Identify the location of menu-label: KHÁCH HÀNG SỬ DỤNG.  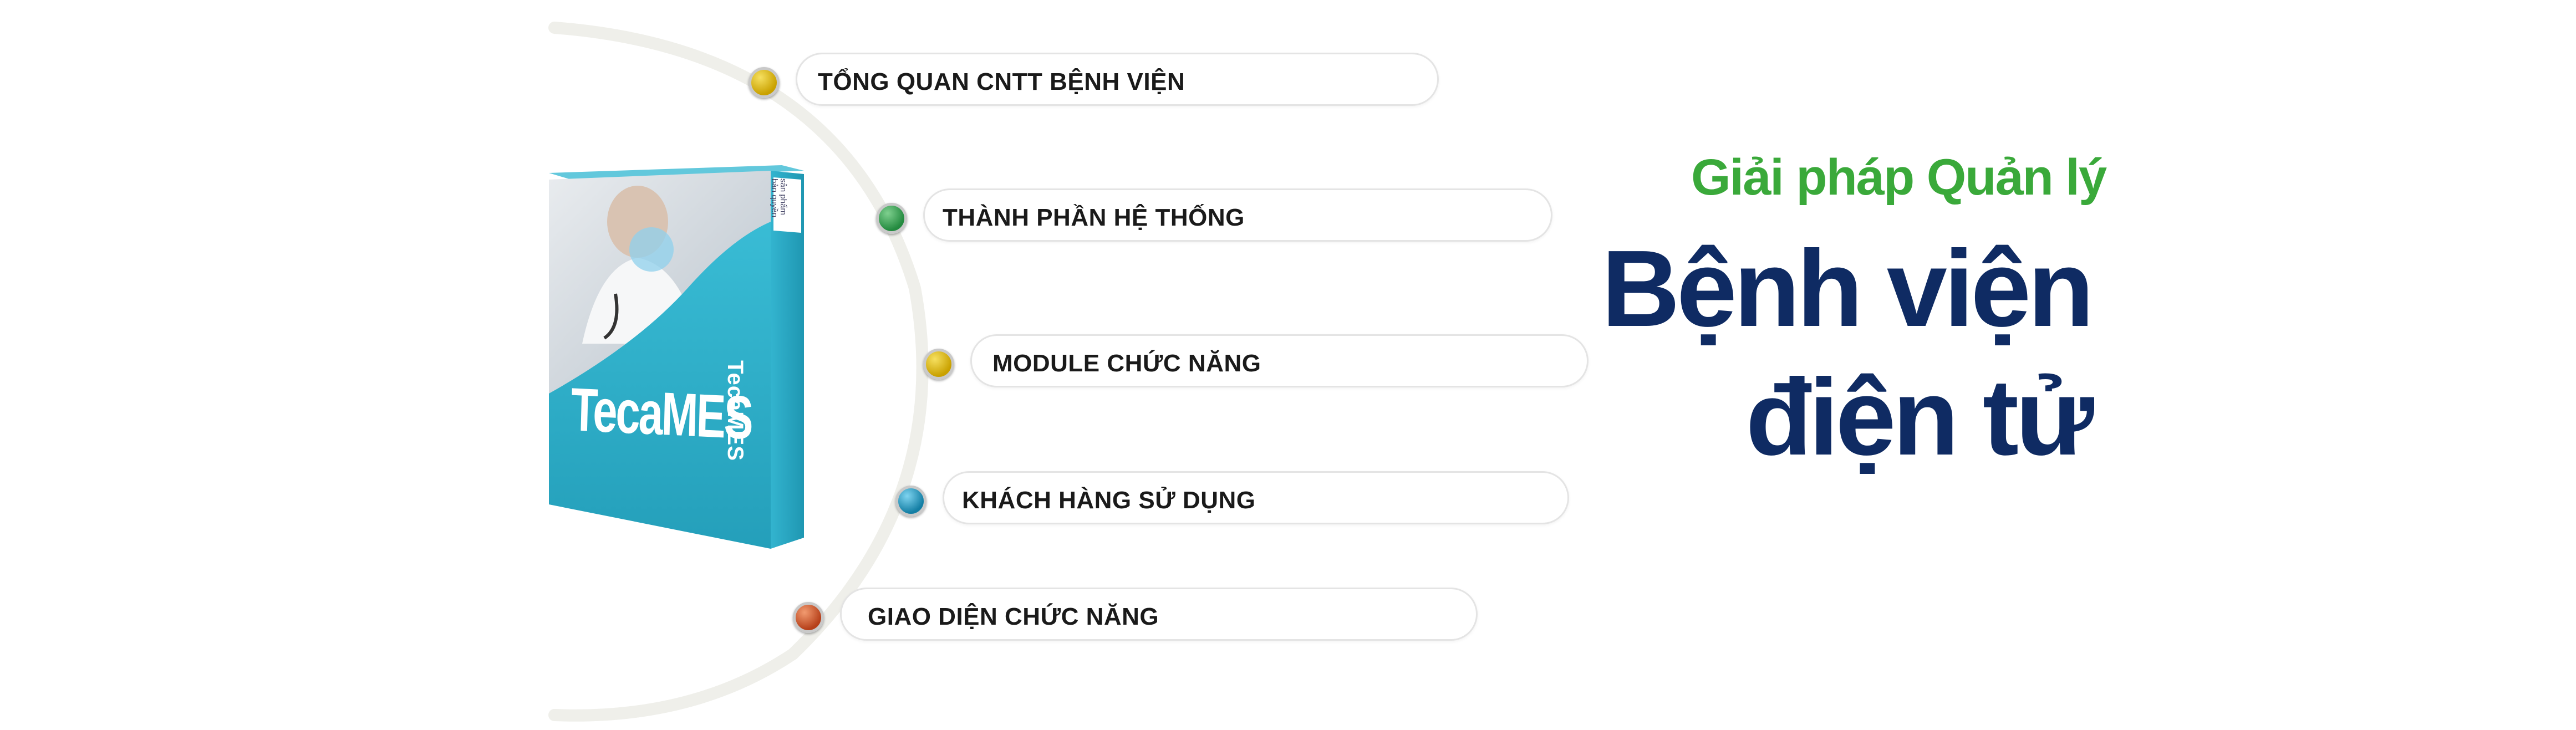
(1109, 500).